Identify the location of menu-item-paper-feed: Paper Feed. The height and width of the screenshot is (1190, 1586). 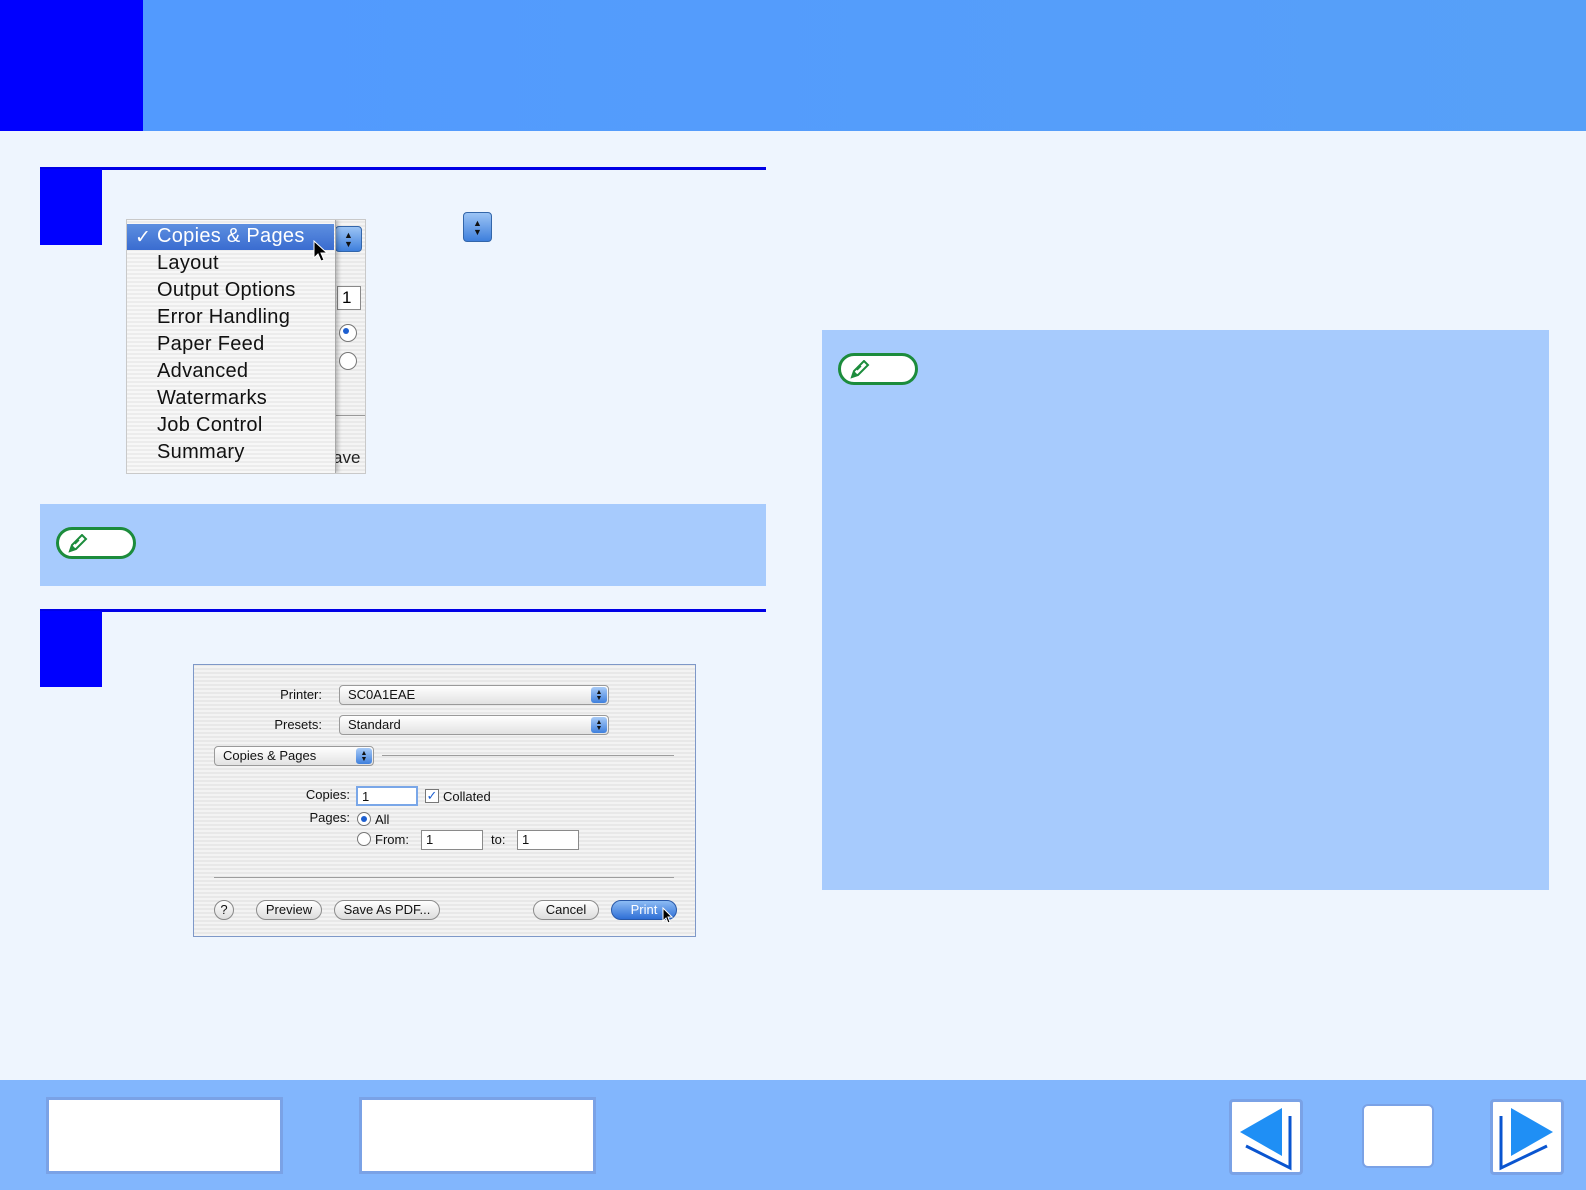
(211, 344).